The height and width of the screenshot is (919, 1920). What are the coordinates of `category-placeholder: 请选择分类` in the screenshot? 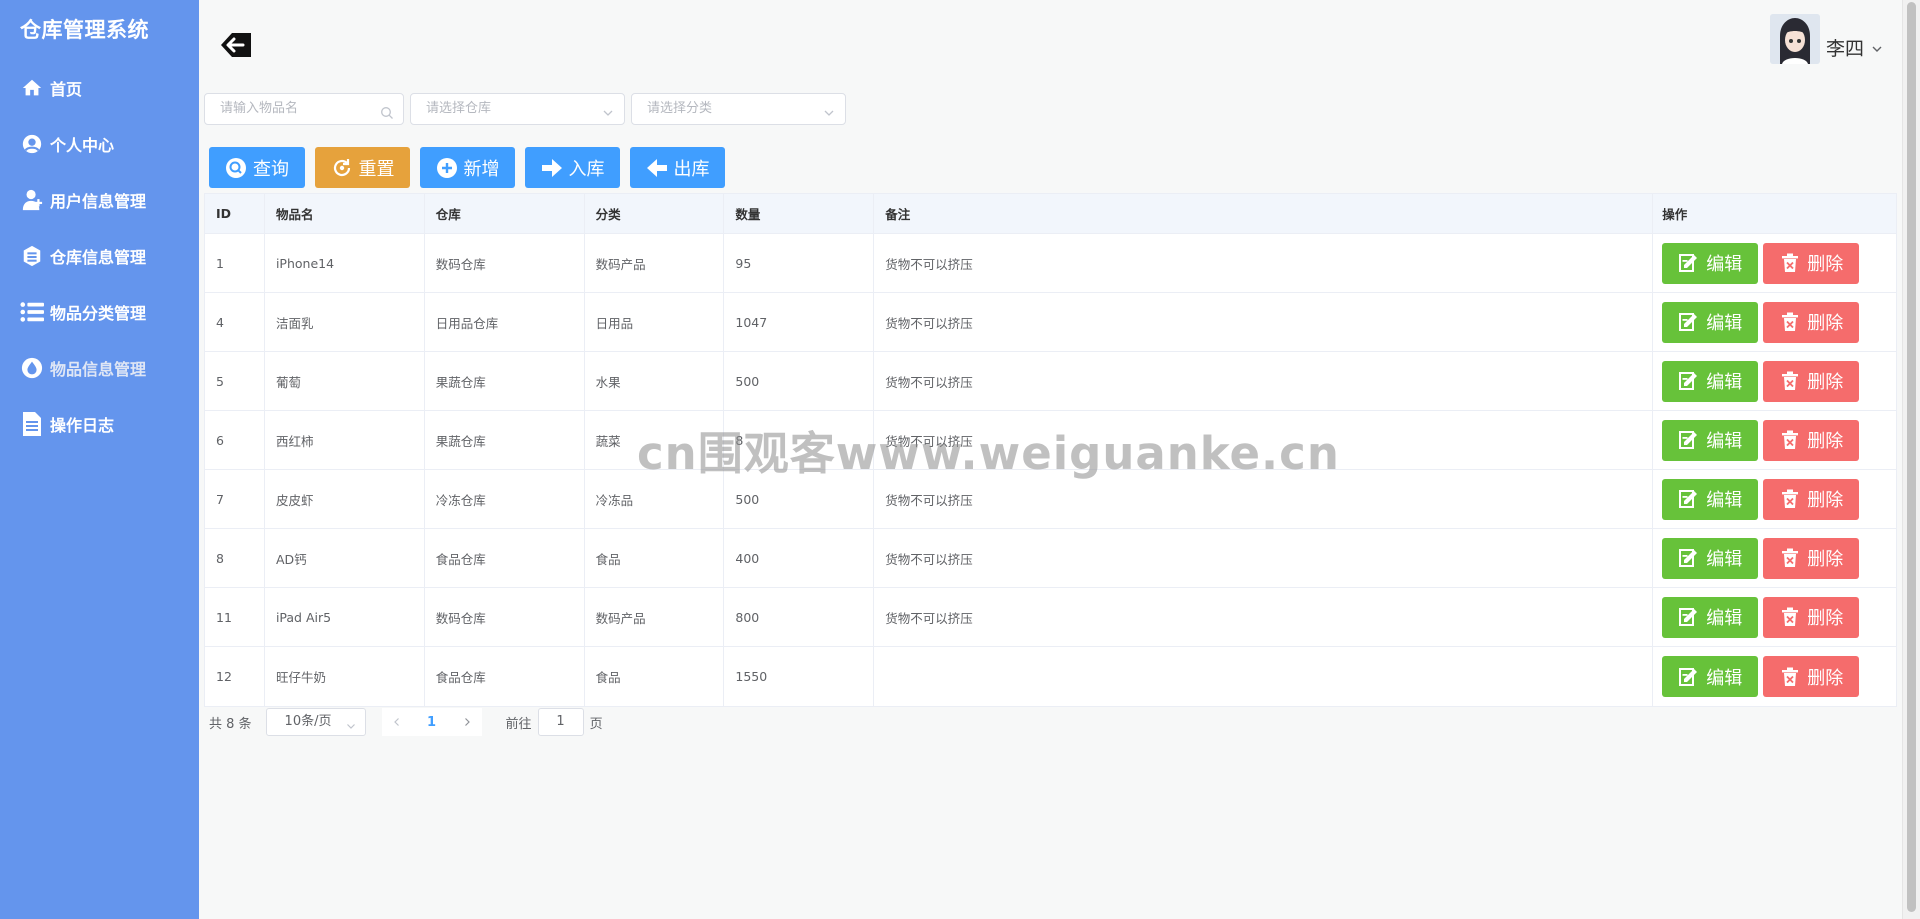 It's located at (680, 108).